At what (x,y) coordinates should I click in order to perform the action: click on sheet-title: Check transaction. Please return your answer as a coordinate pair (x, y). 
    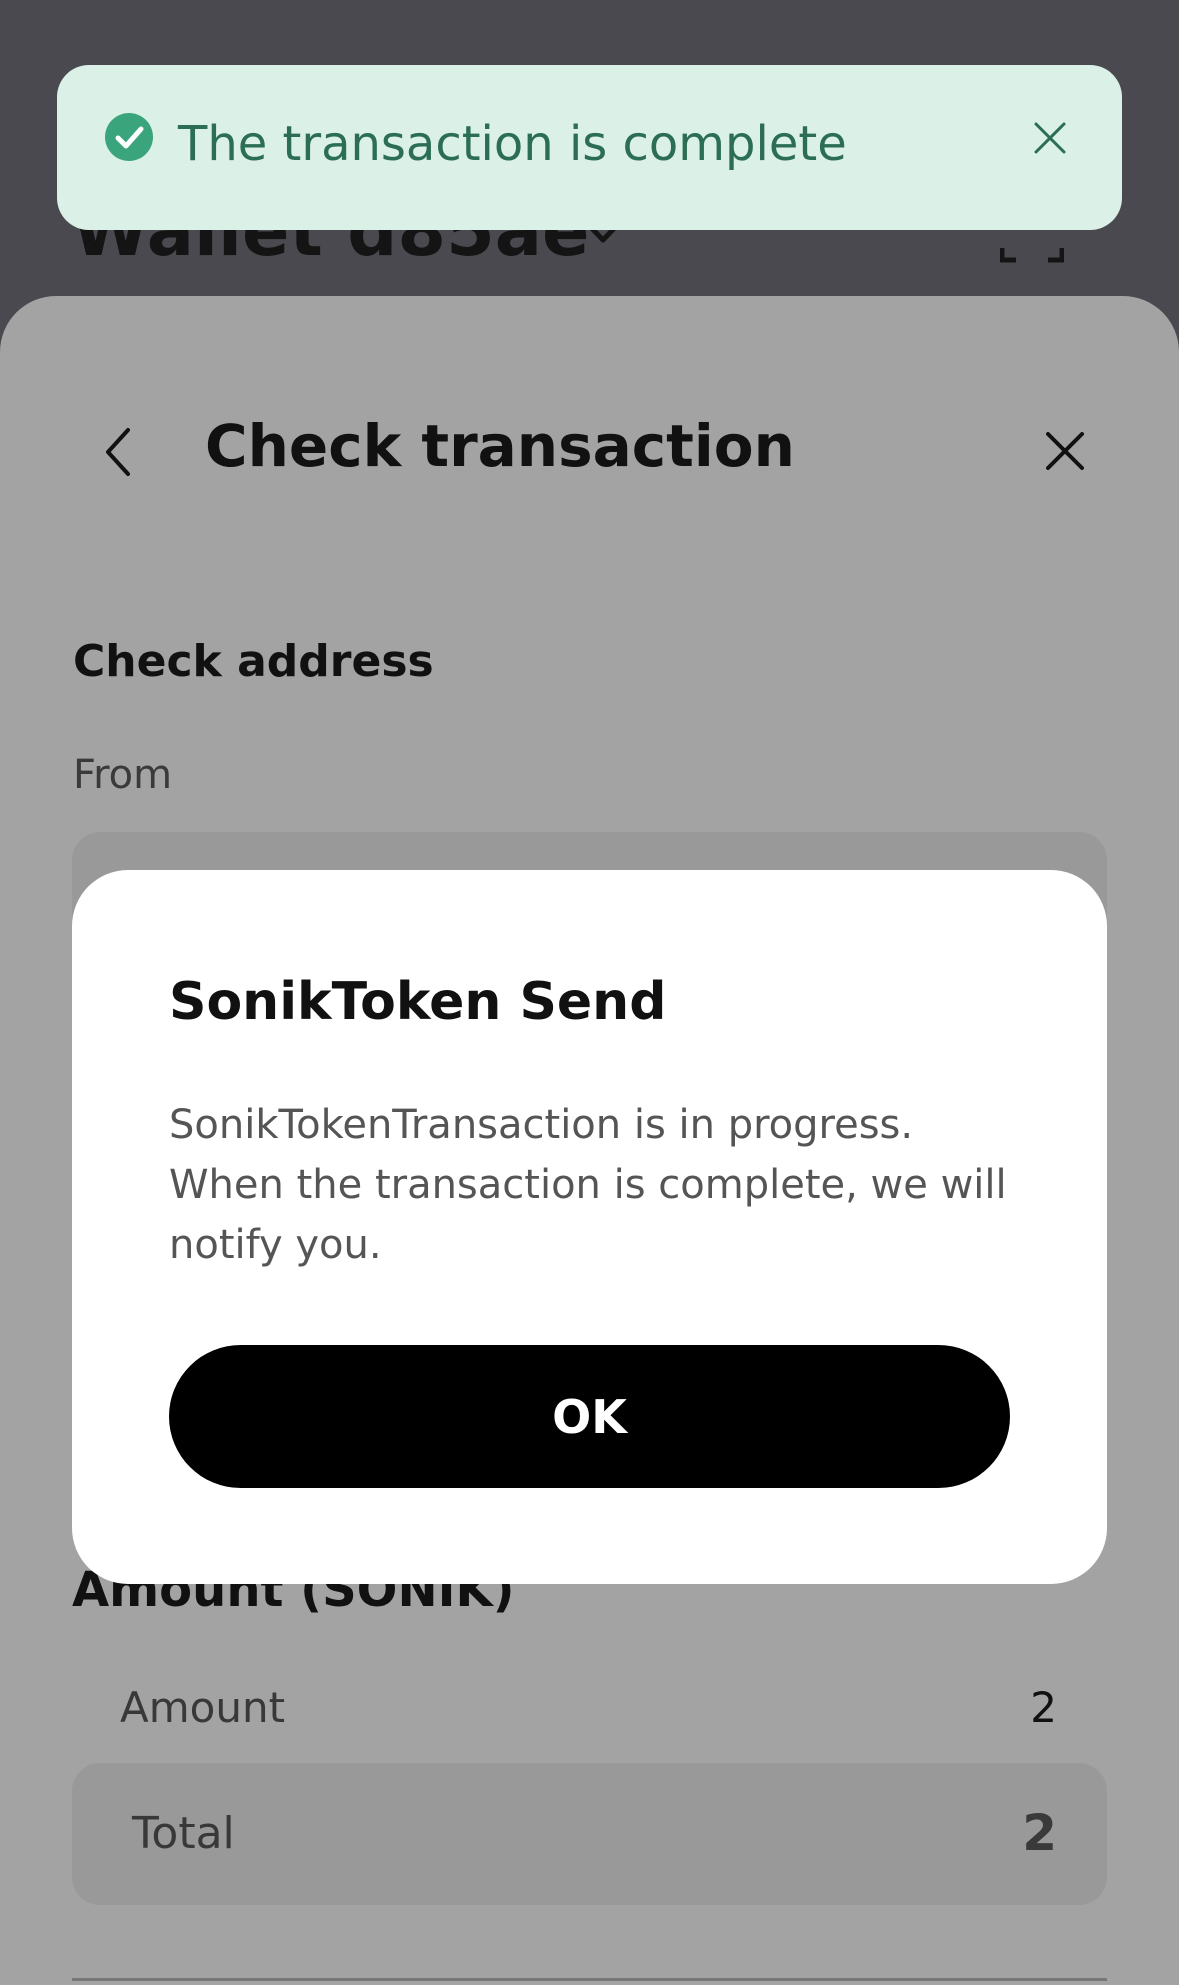
    Looking at the image, I should click on (500, 446).